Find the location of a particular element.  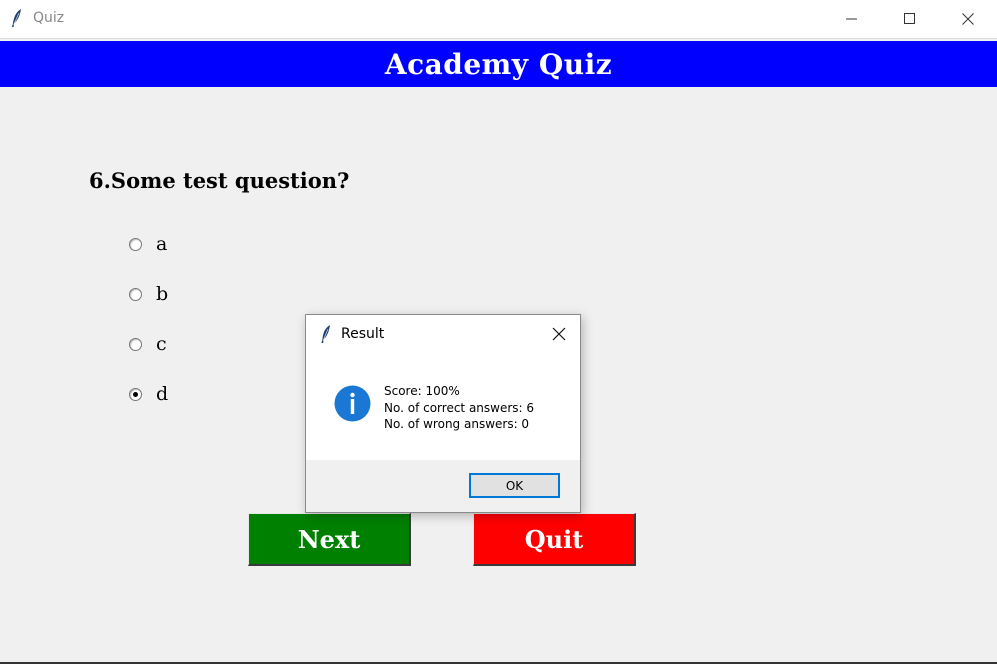

maximize-button is located at coordinates (910, 19).